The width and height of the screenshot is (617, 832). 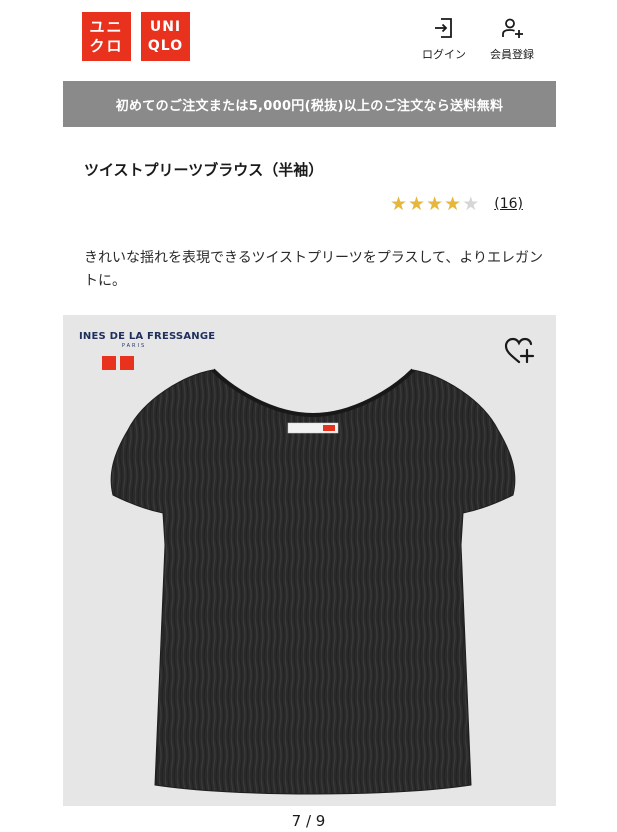 I want to click on brand-name: INES DE LA FRESSANGE, so click(x=147, y=336).